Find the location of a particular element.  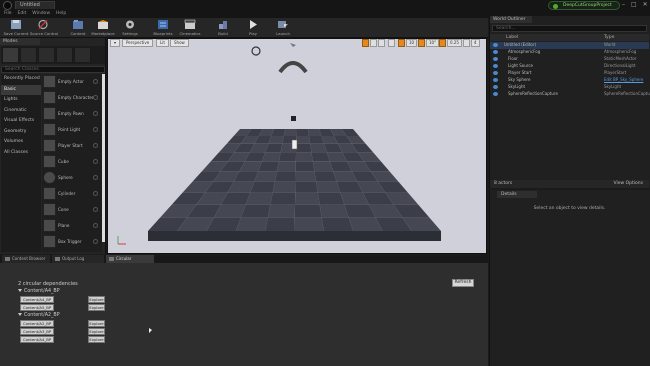

camera-speed-icon is located at coordinates (466, 43).